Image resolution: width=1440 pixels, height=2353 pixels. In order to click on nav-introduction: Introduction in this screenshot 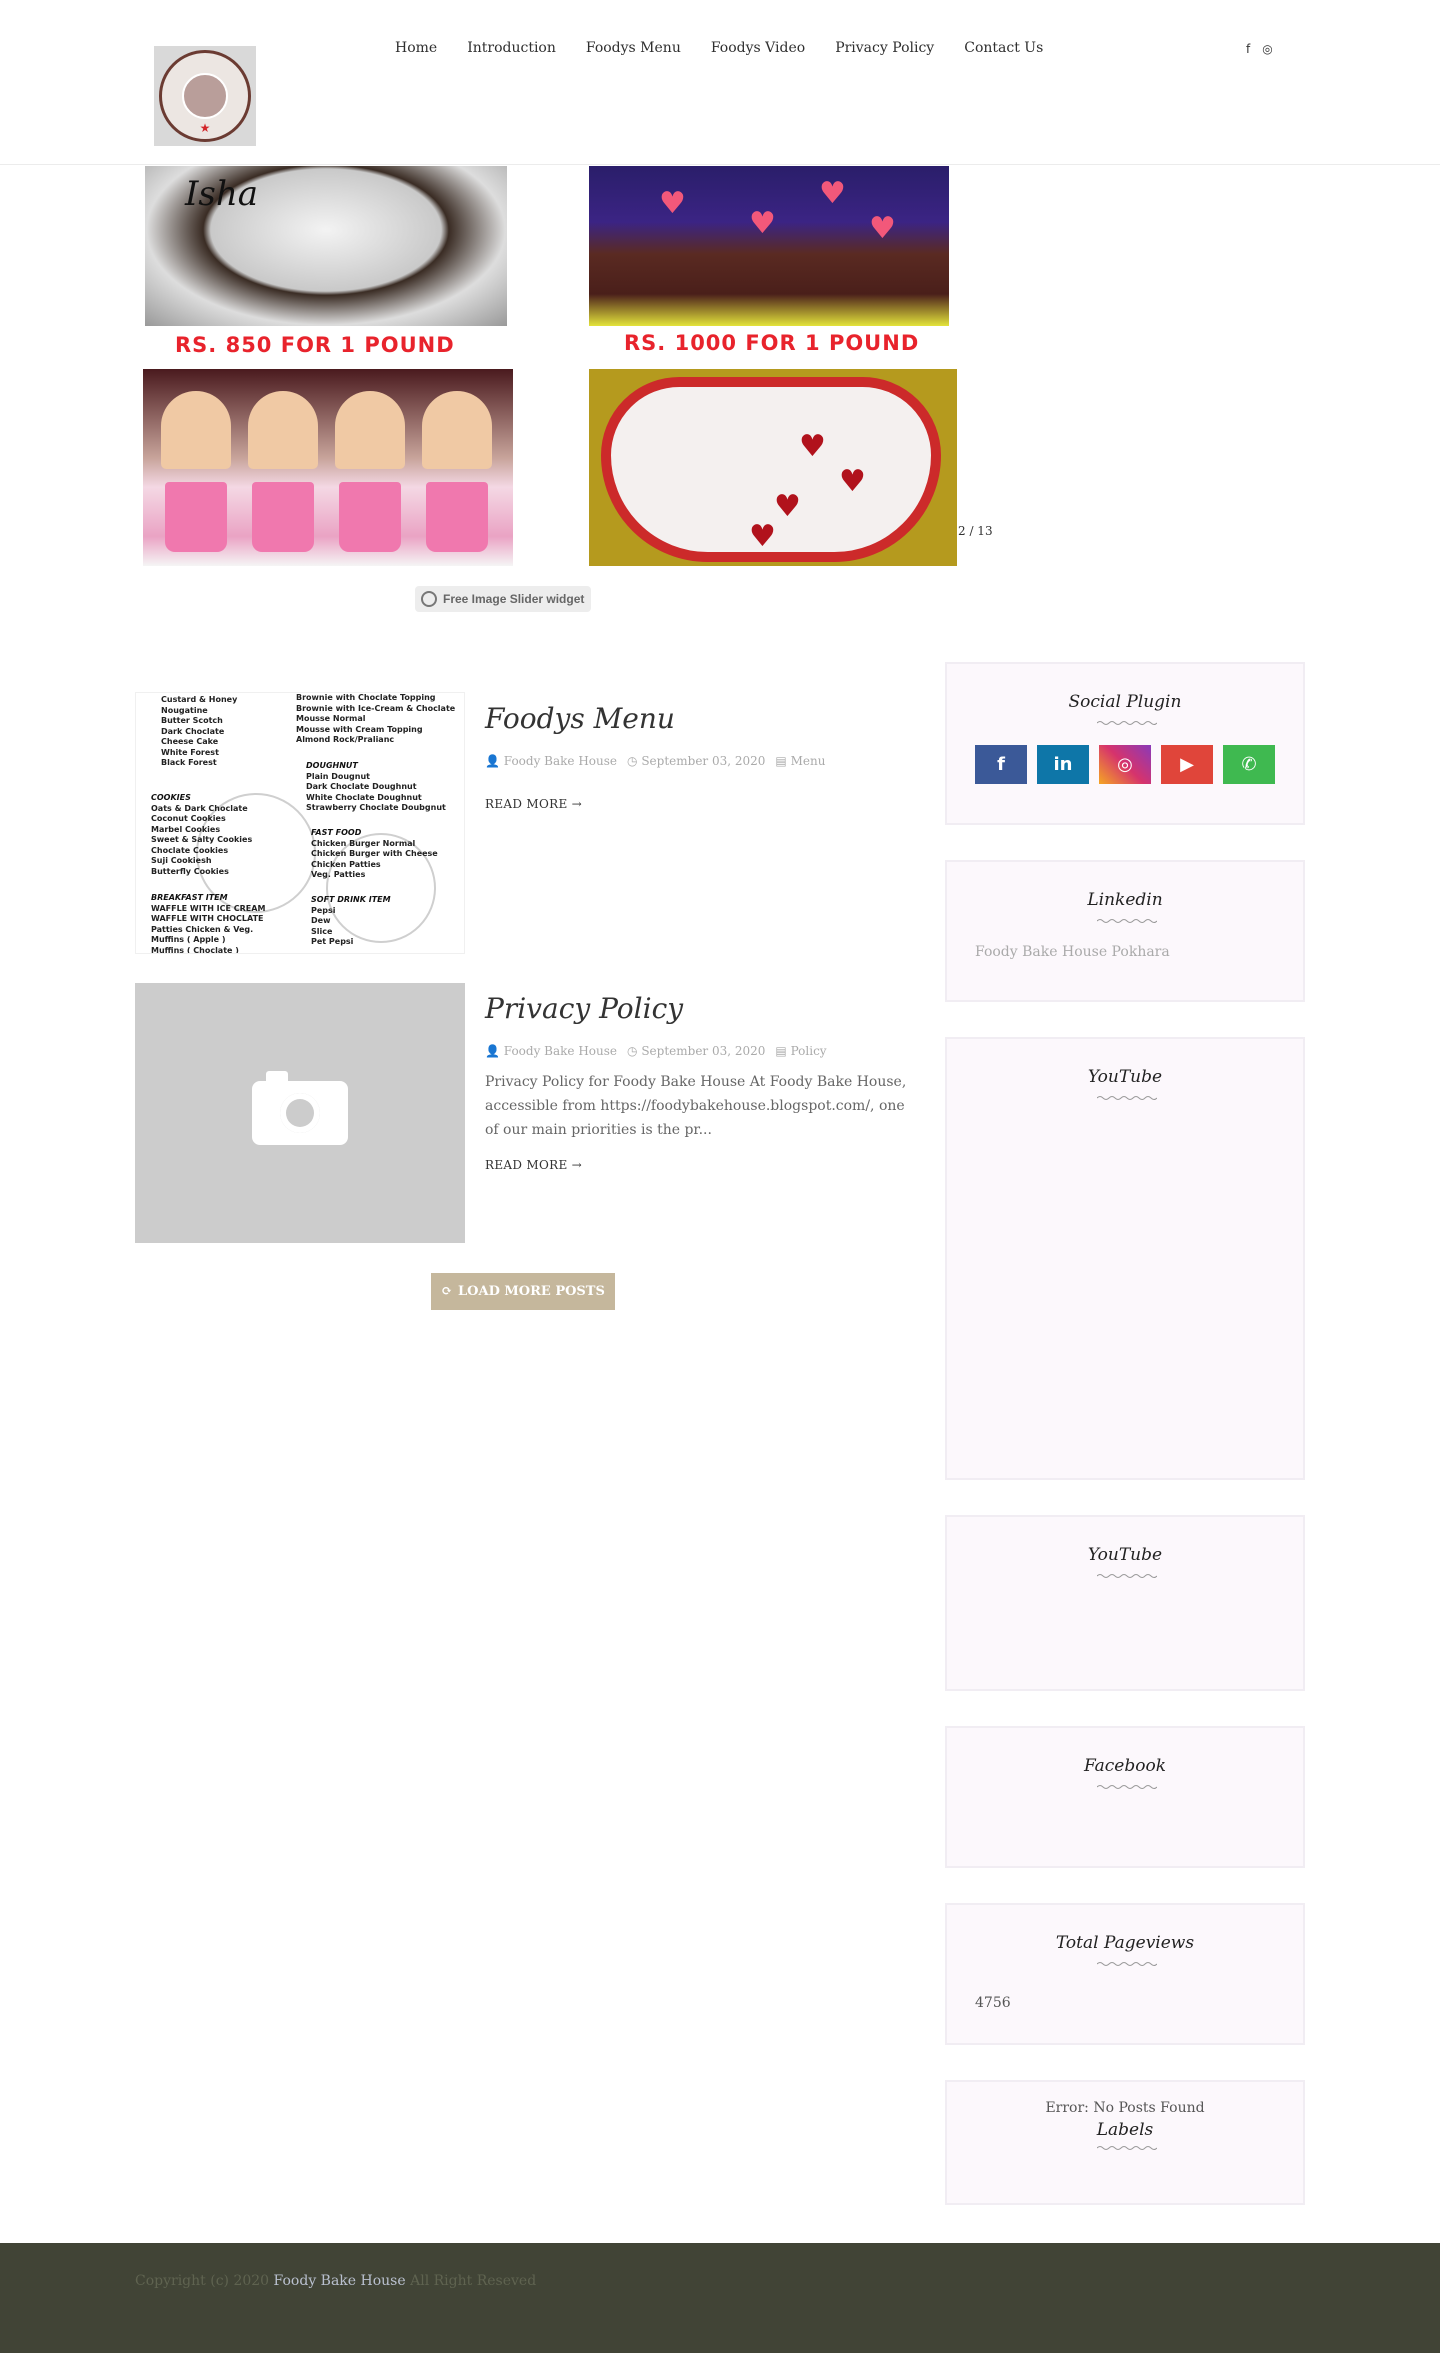, I will do `click(511, 48)`.